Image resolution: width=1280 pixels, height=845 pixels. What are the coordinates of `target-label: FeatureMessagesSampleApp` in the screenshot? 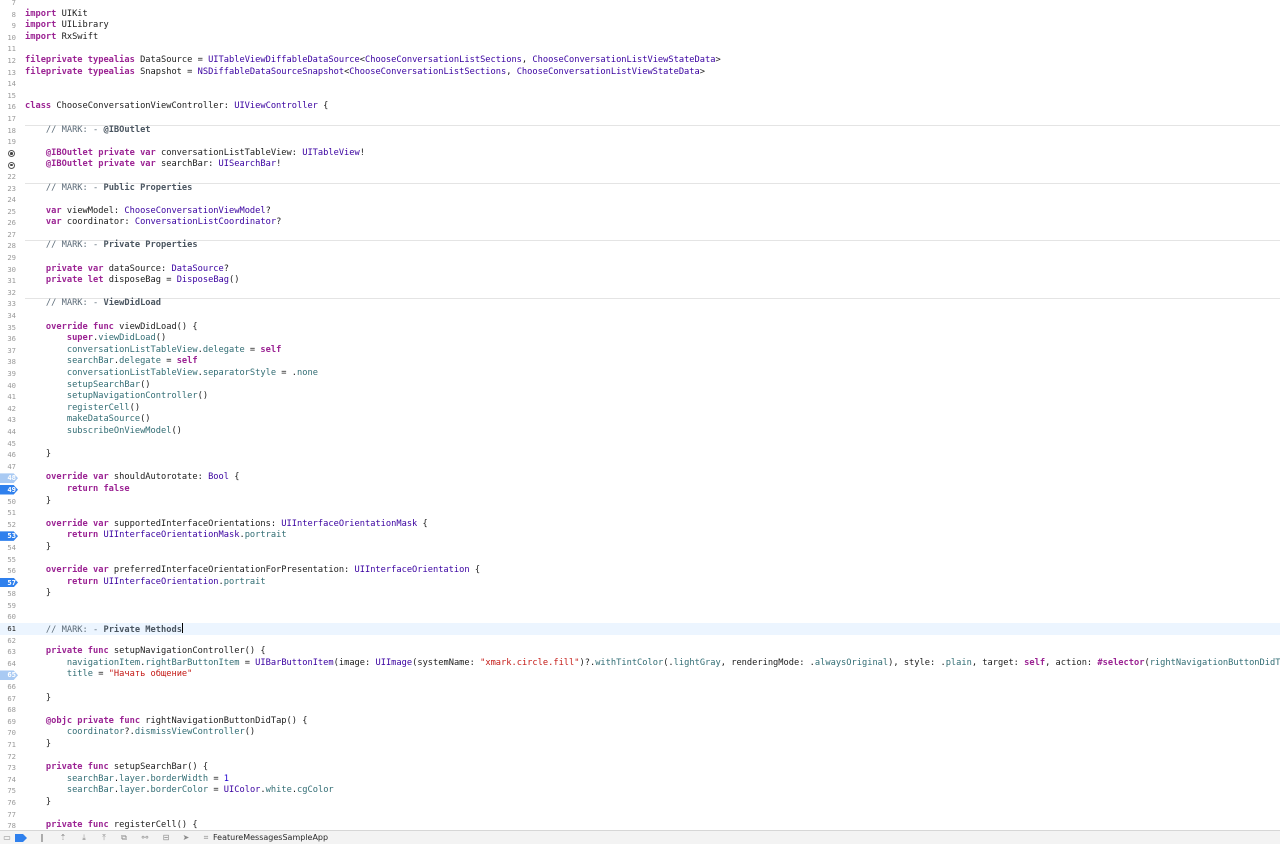 It's located at (270, 838).